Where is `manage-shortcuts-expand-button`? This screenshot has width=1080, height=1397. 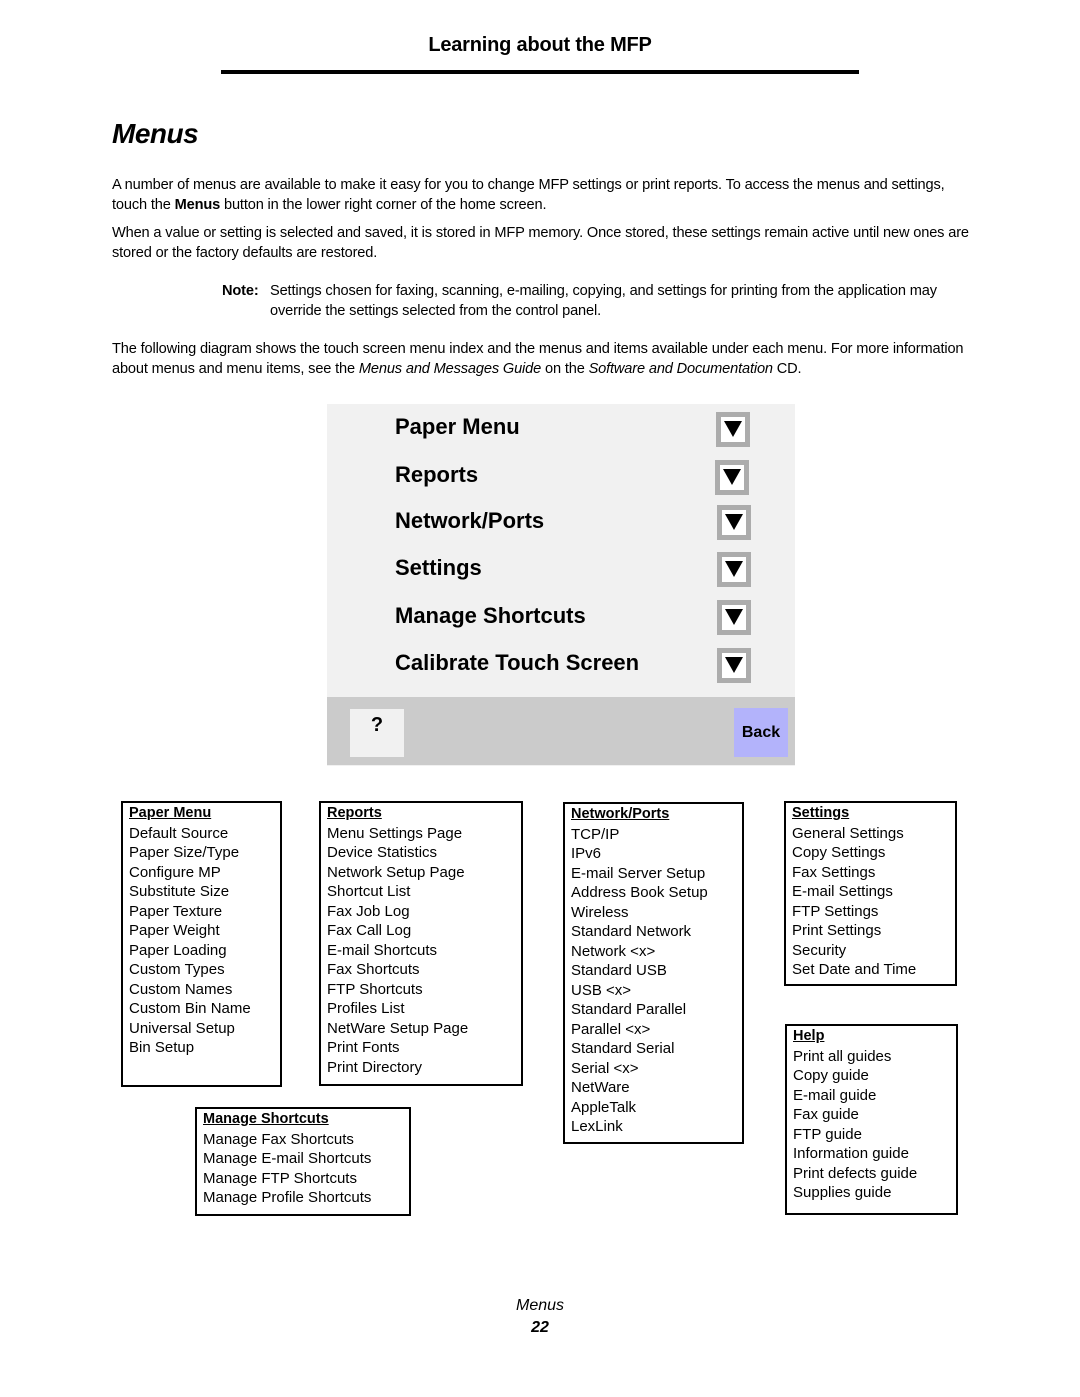
manage-shortcuts-expand-button is located at coordinates (734, 617).